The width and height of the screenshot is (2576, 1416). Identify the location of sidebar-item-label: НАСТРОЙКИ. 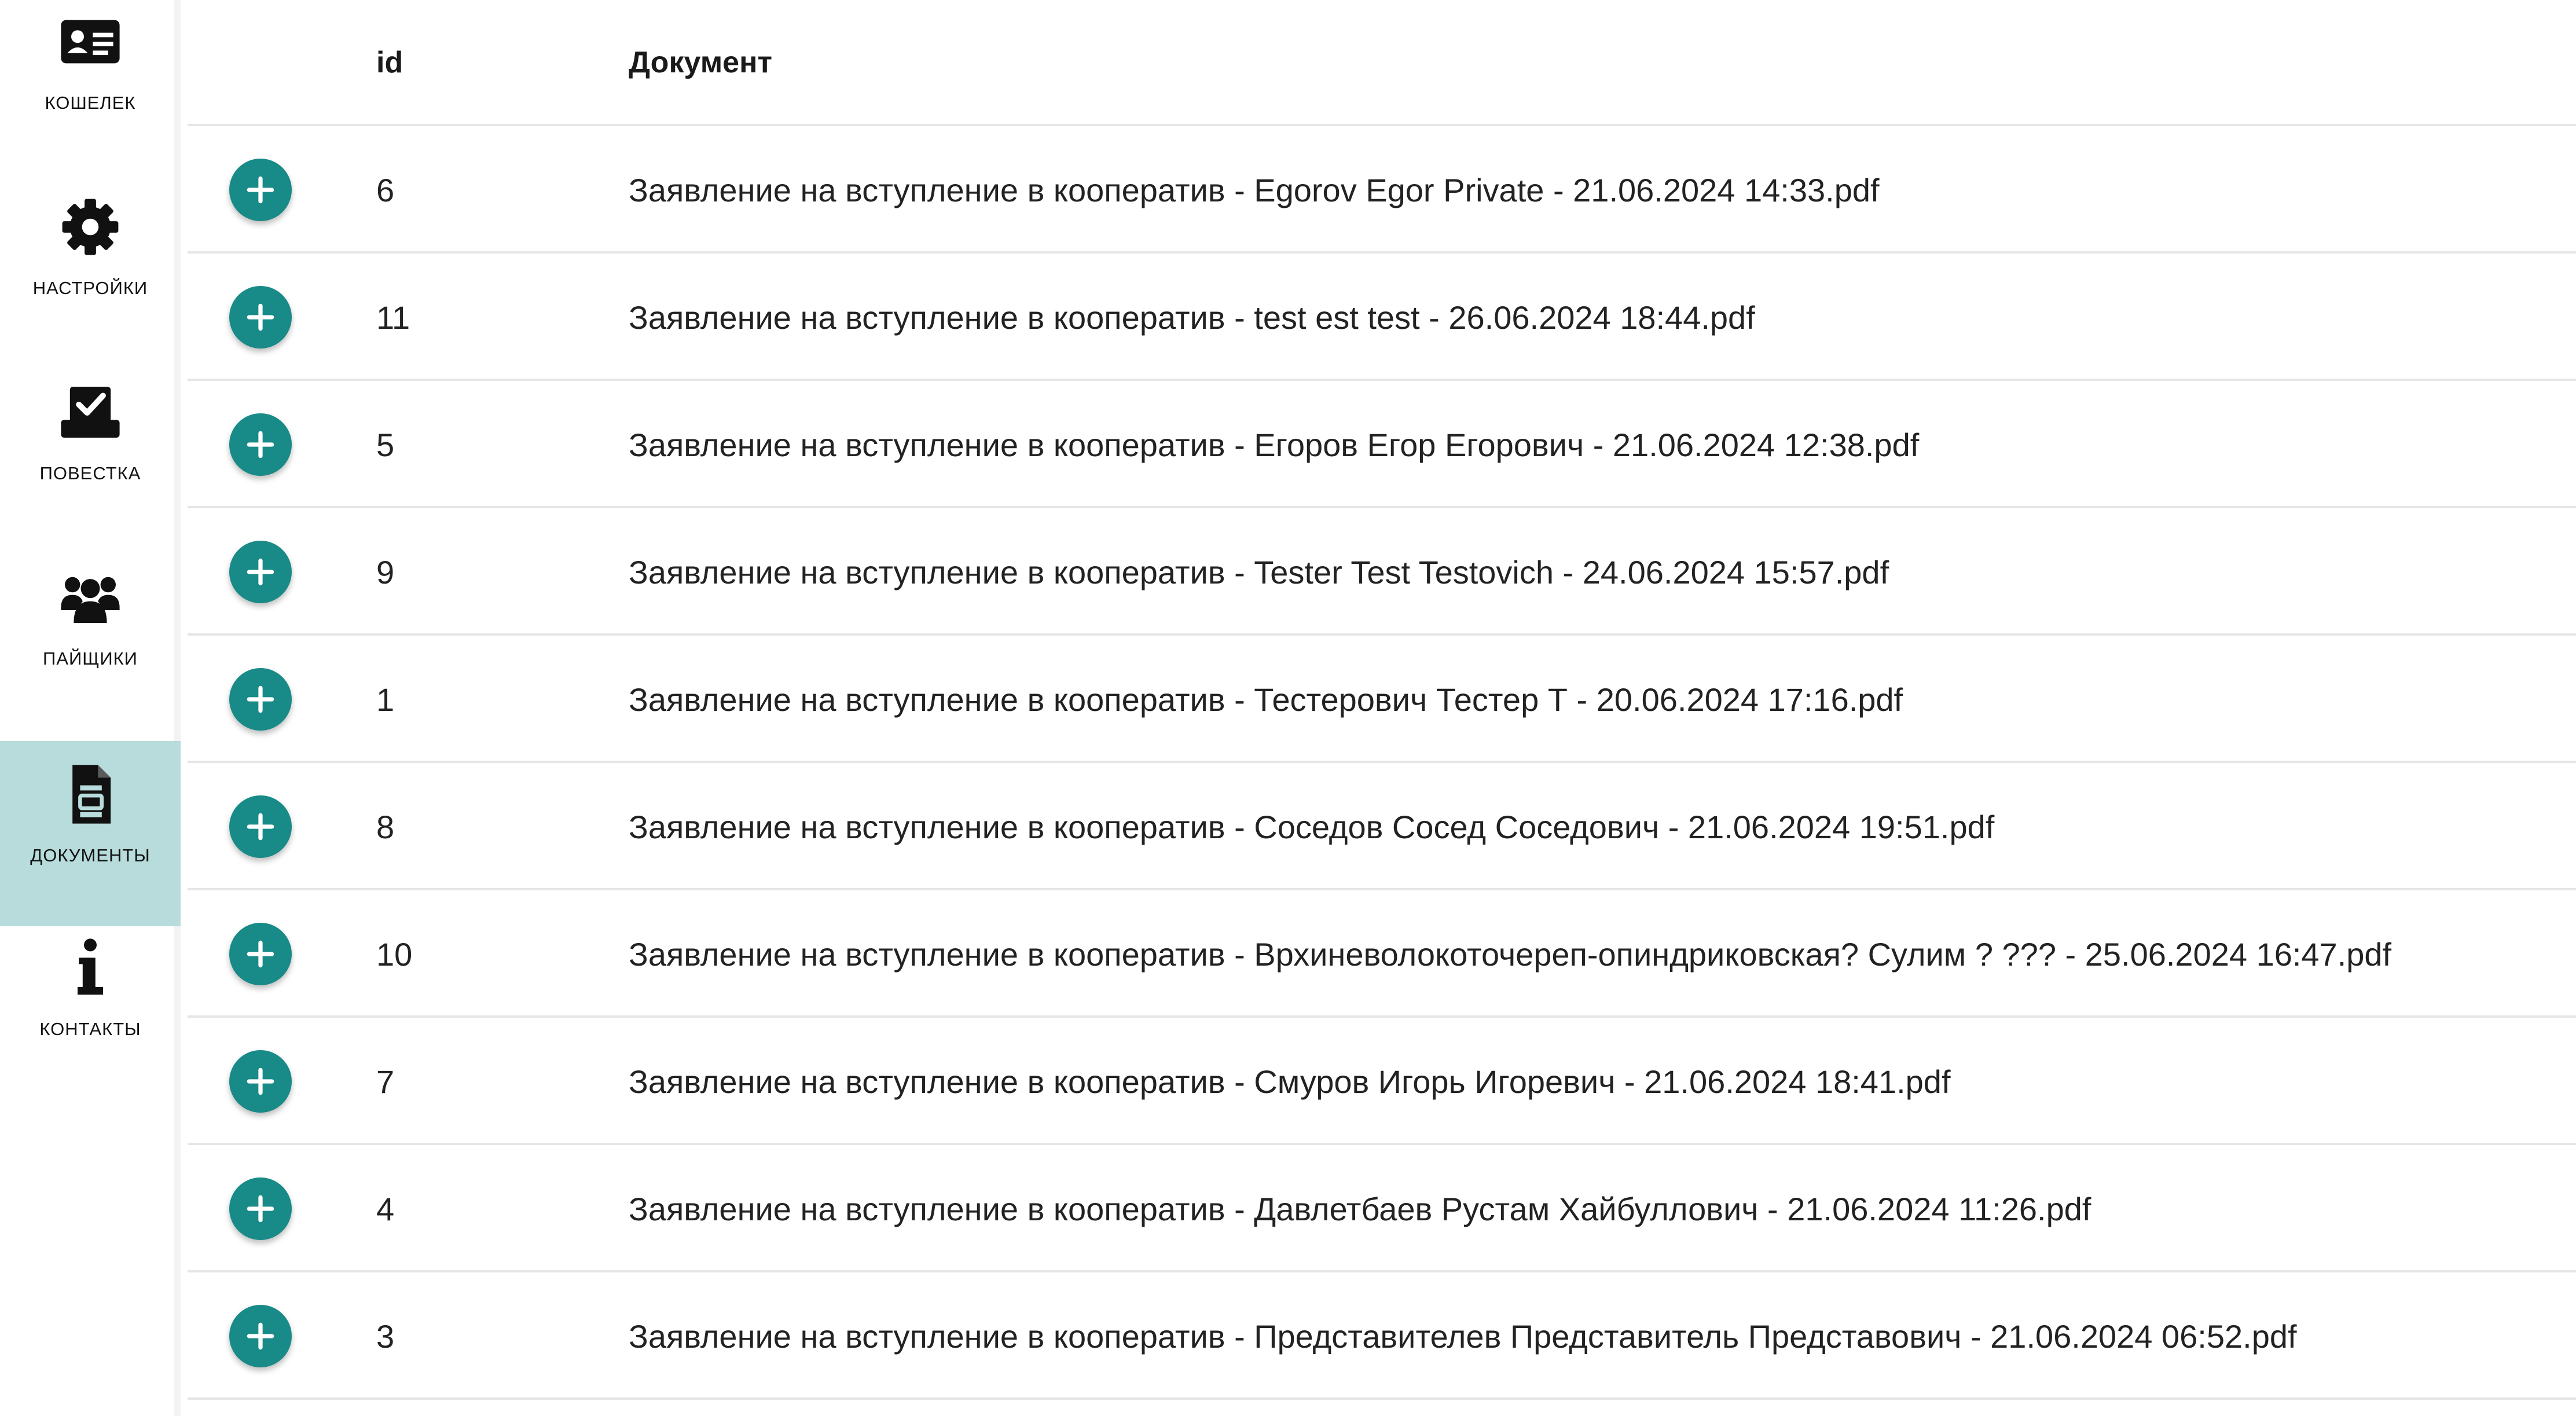
(90, 288).